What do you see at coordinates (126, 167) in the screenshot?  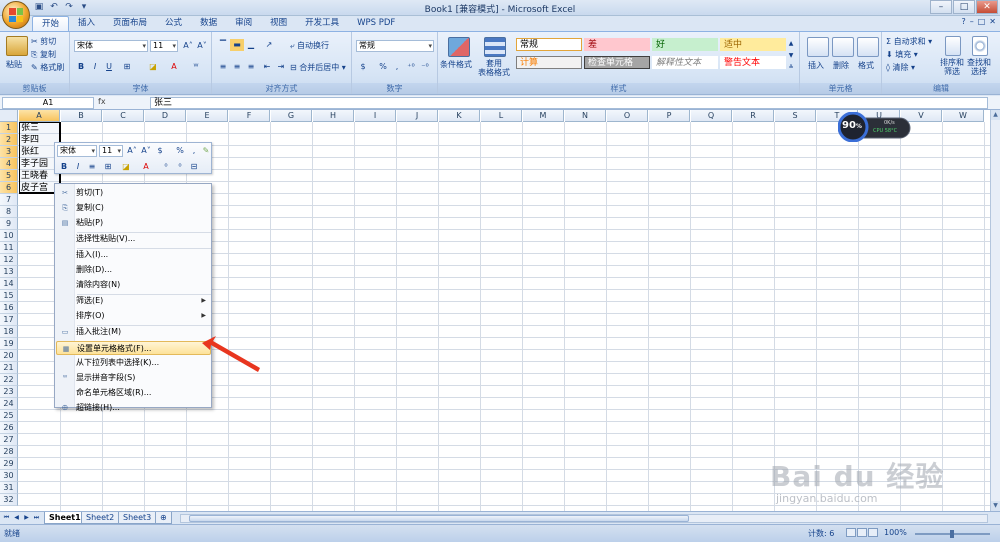 I see `mini-fill-color-icon: ◪` at bounding box center [126, 167].